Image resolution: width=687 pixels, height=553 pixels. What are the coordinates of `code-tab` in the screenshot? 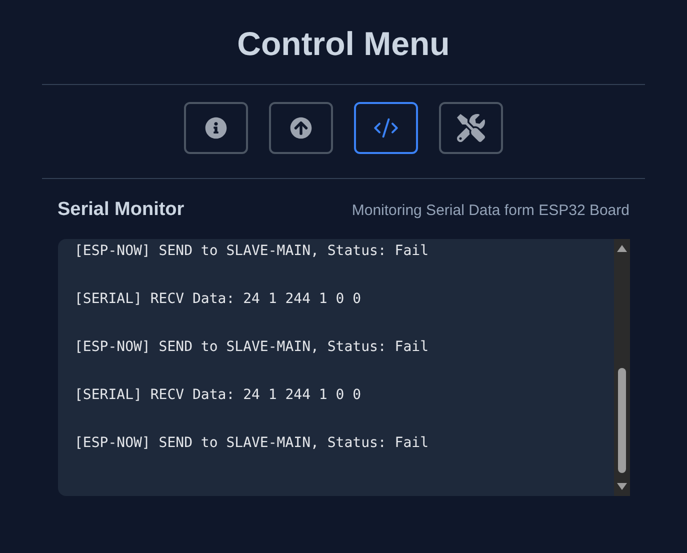 It's located at (386, 128).